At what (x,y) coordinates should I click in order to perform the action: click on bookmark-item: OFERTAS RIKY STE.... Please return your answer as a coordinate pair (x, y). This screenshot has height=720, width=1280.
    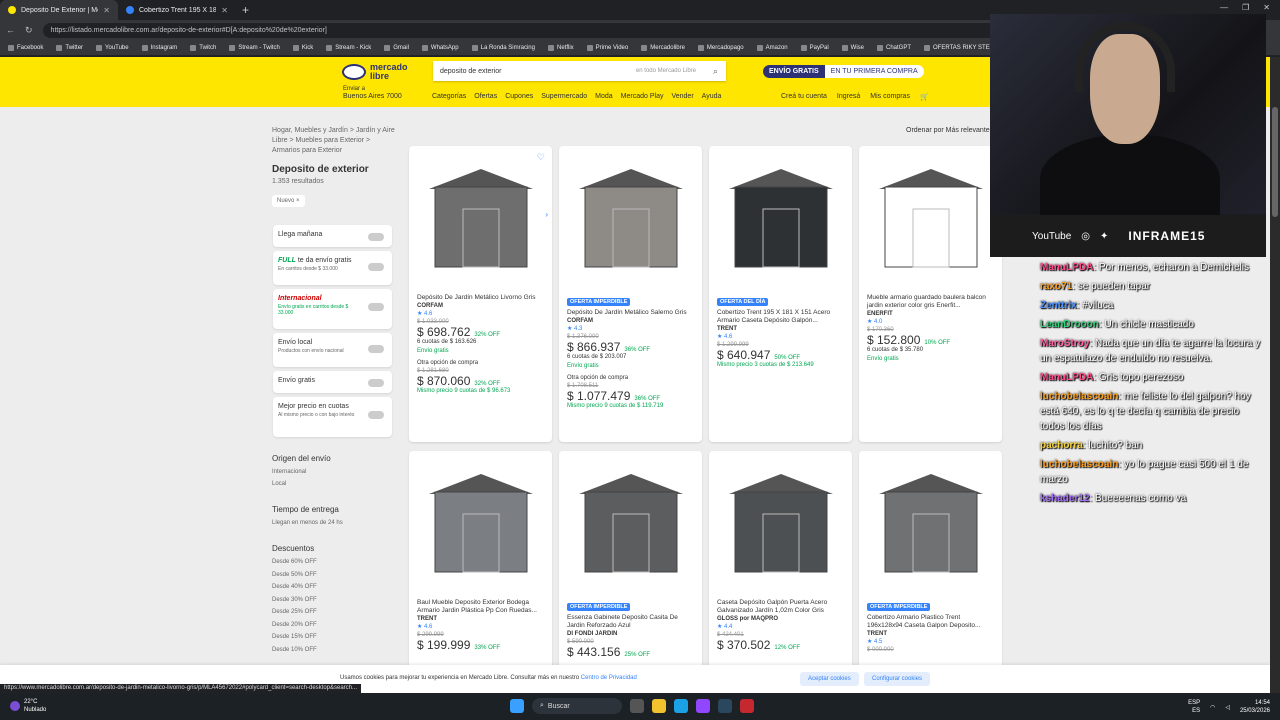
    Looking at the image, I should click on (959, 47).